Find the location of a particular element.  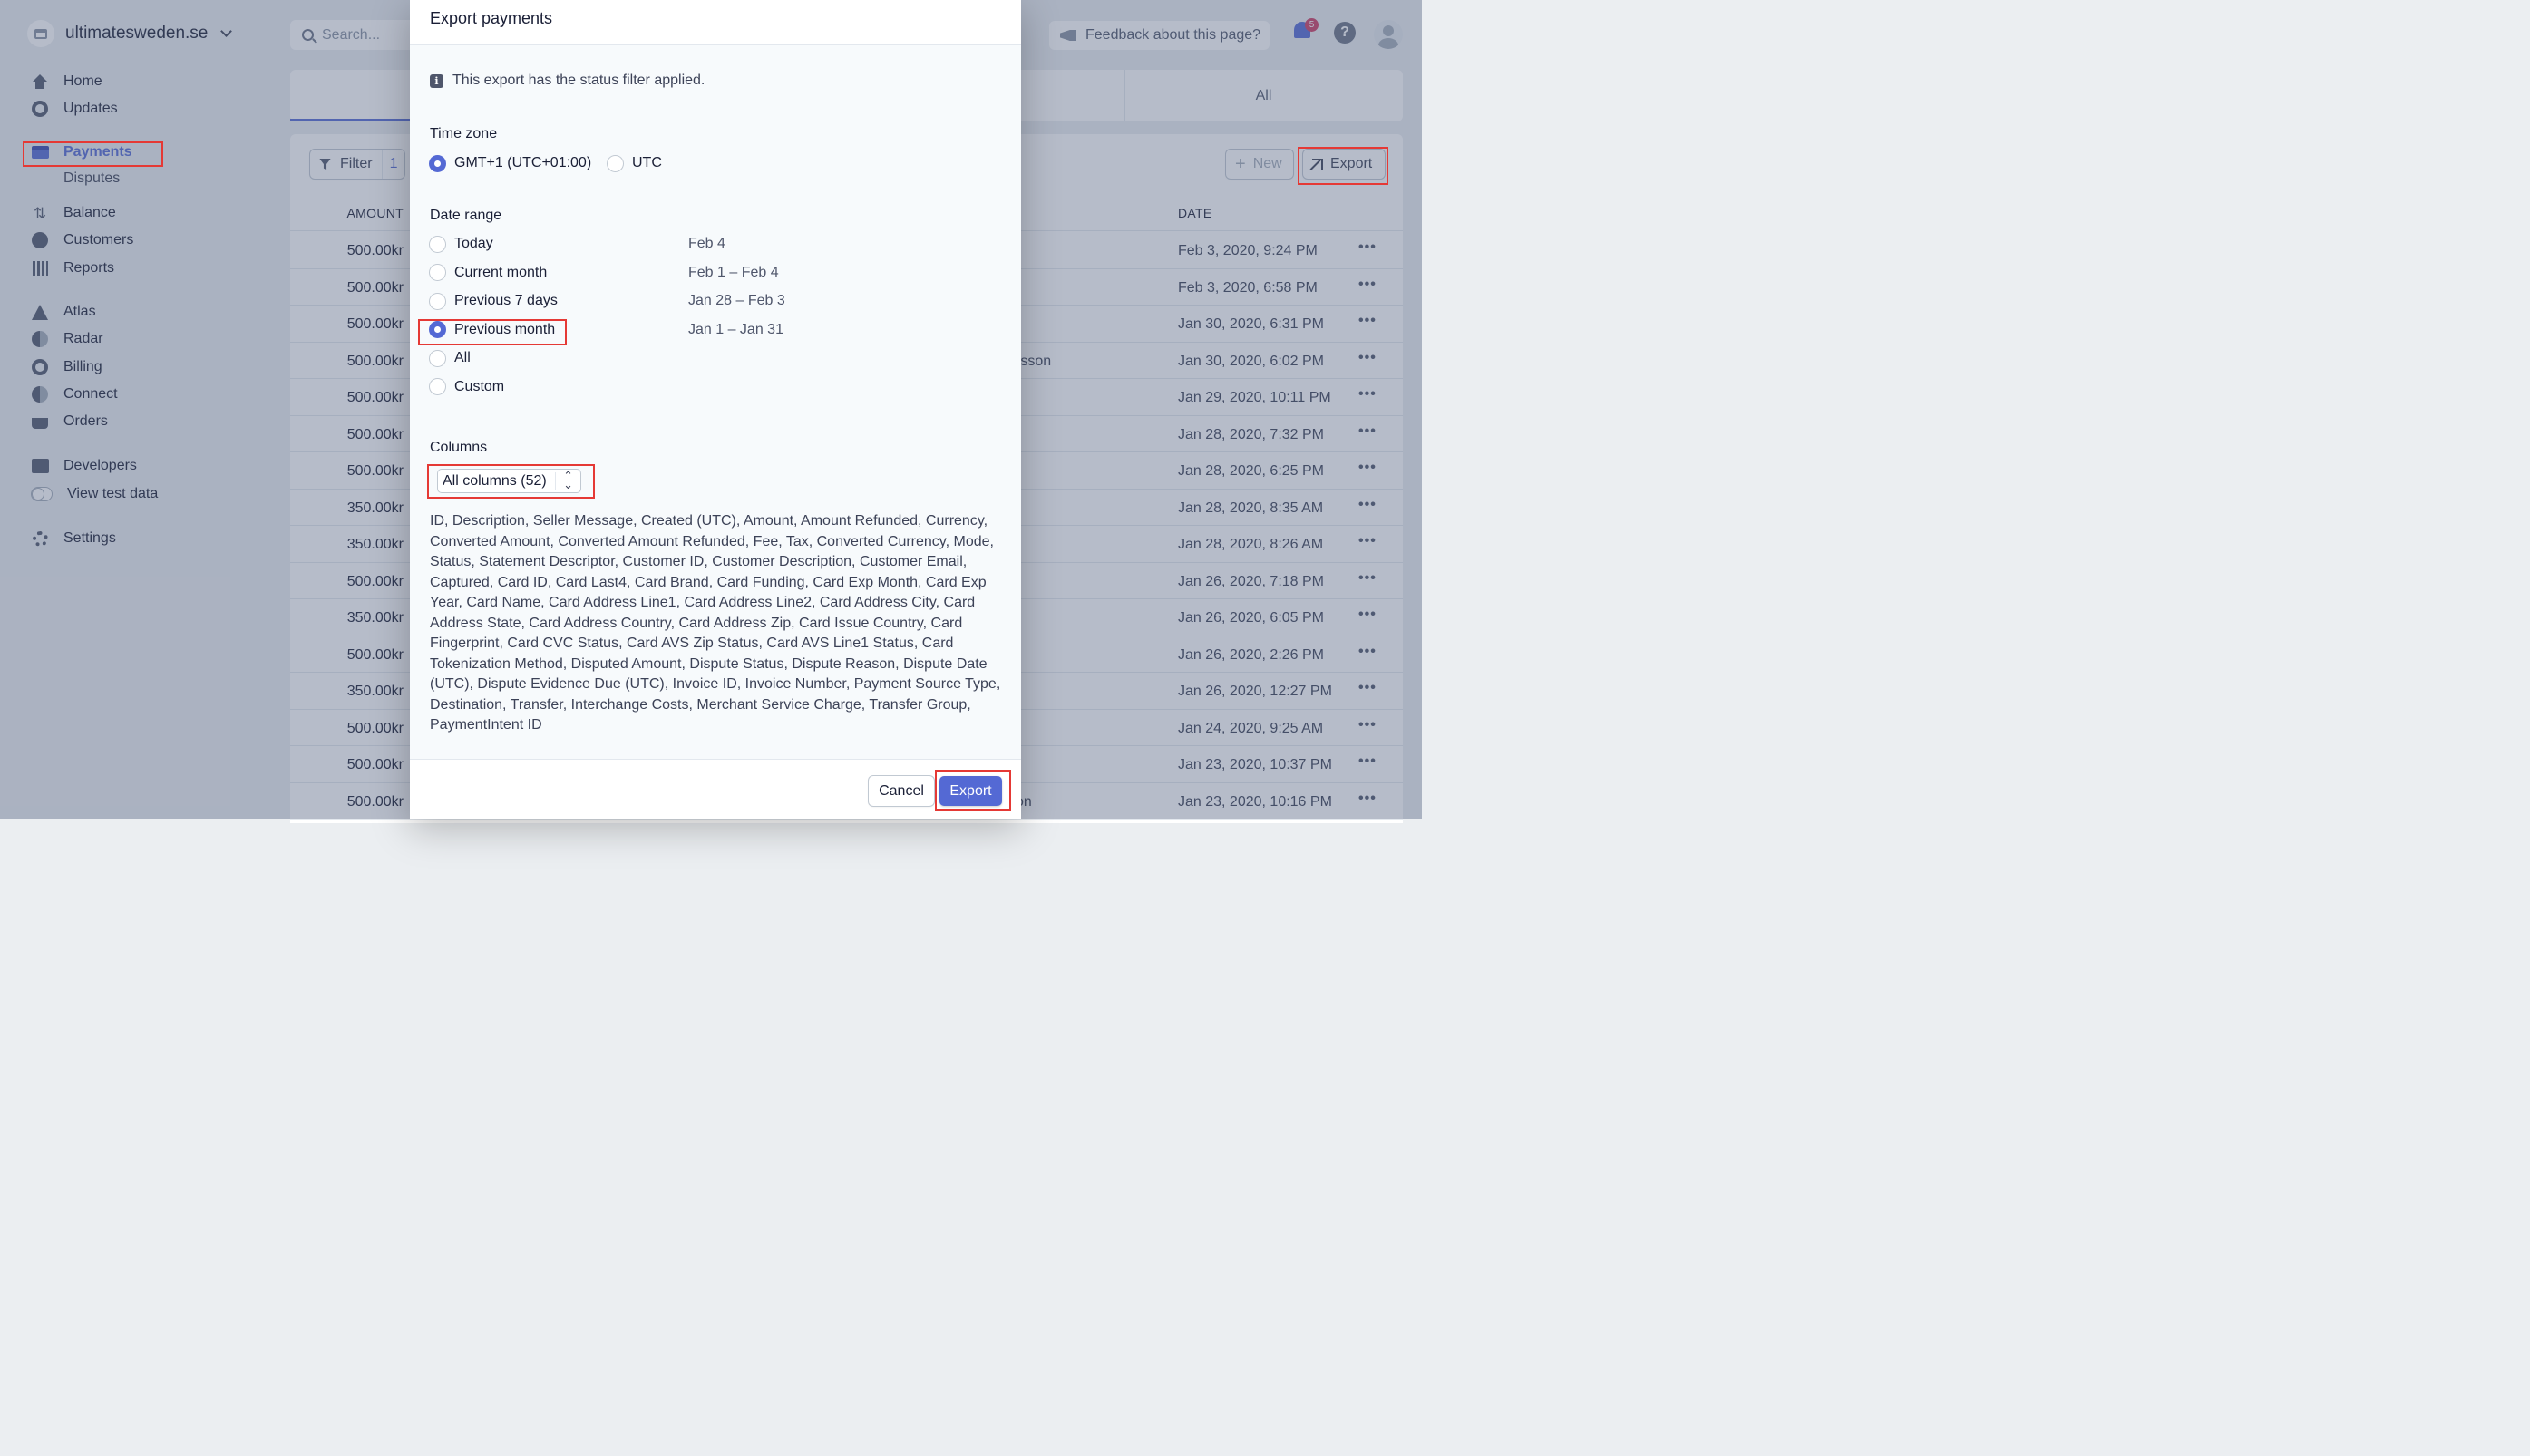

date-range-value: Feb 4 is located at coordinates (706, 243).